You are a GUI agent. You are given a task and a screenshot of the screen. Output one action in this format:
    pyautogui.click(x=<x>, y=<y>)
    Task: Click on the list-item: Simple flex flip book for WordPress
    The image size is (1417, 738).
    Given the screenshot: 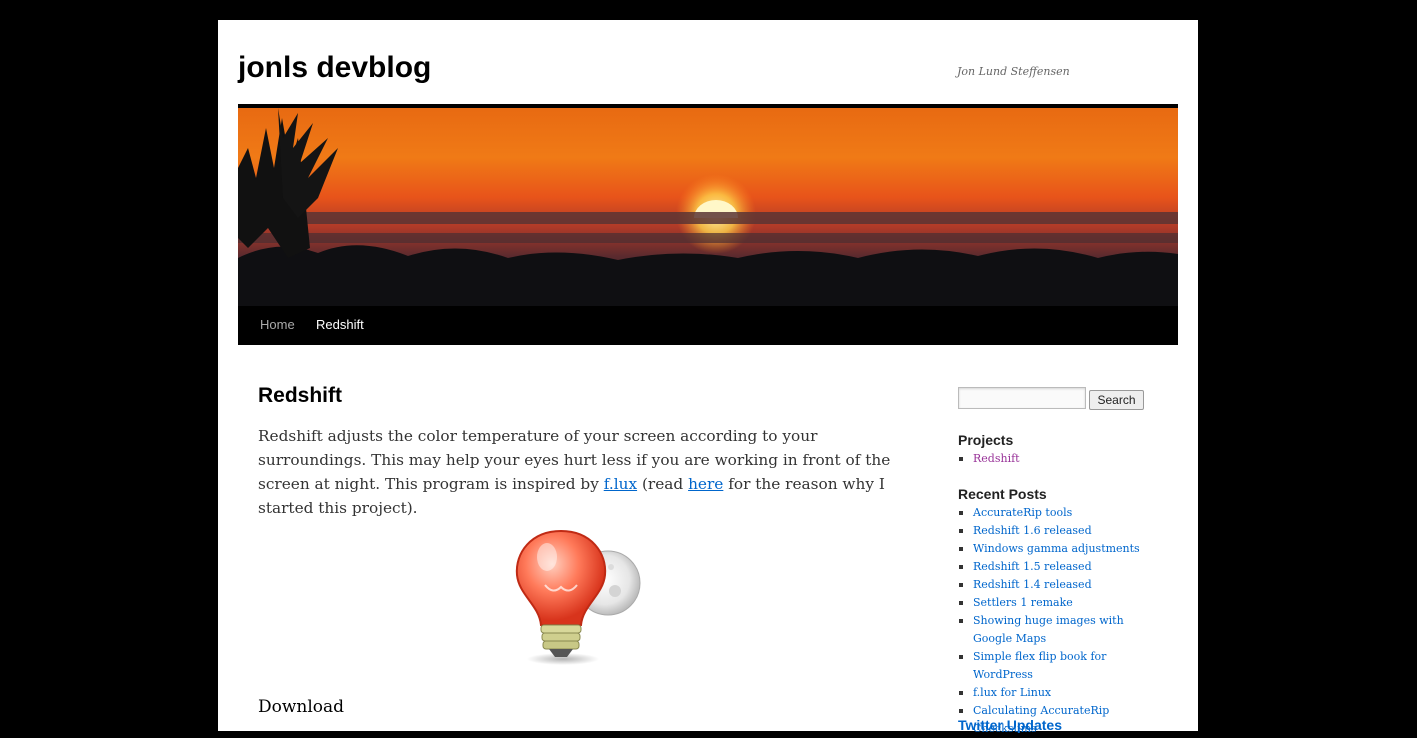 What is the action you would take?
    pyautogui.click(x=1063, y=666)
    